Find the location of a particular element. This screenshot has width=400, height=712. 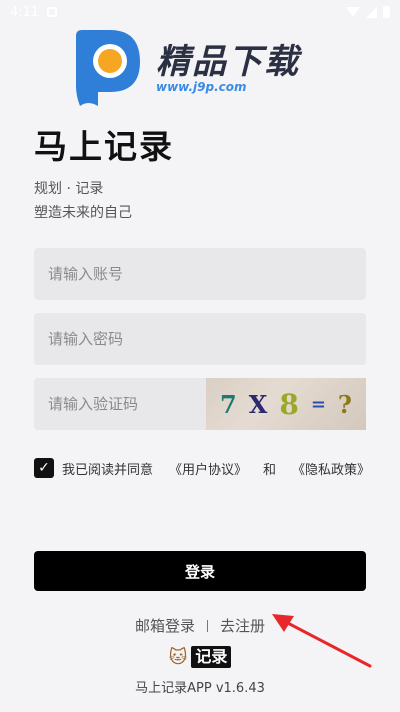

captcha-char: = is located at coordinates (318, 404).